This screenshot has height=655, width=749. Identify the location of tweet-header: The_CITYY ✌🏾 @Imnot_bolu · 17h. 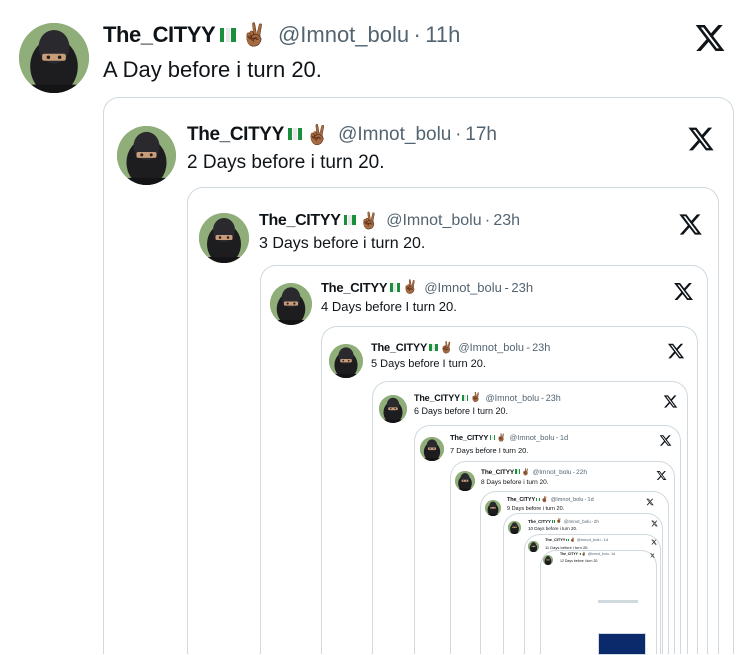
(342, 135).